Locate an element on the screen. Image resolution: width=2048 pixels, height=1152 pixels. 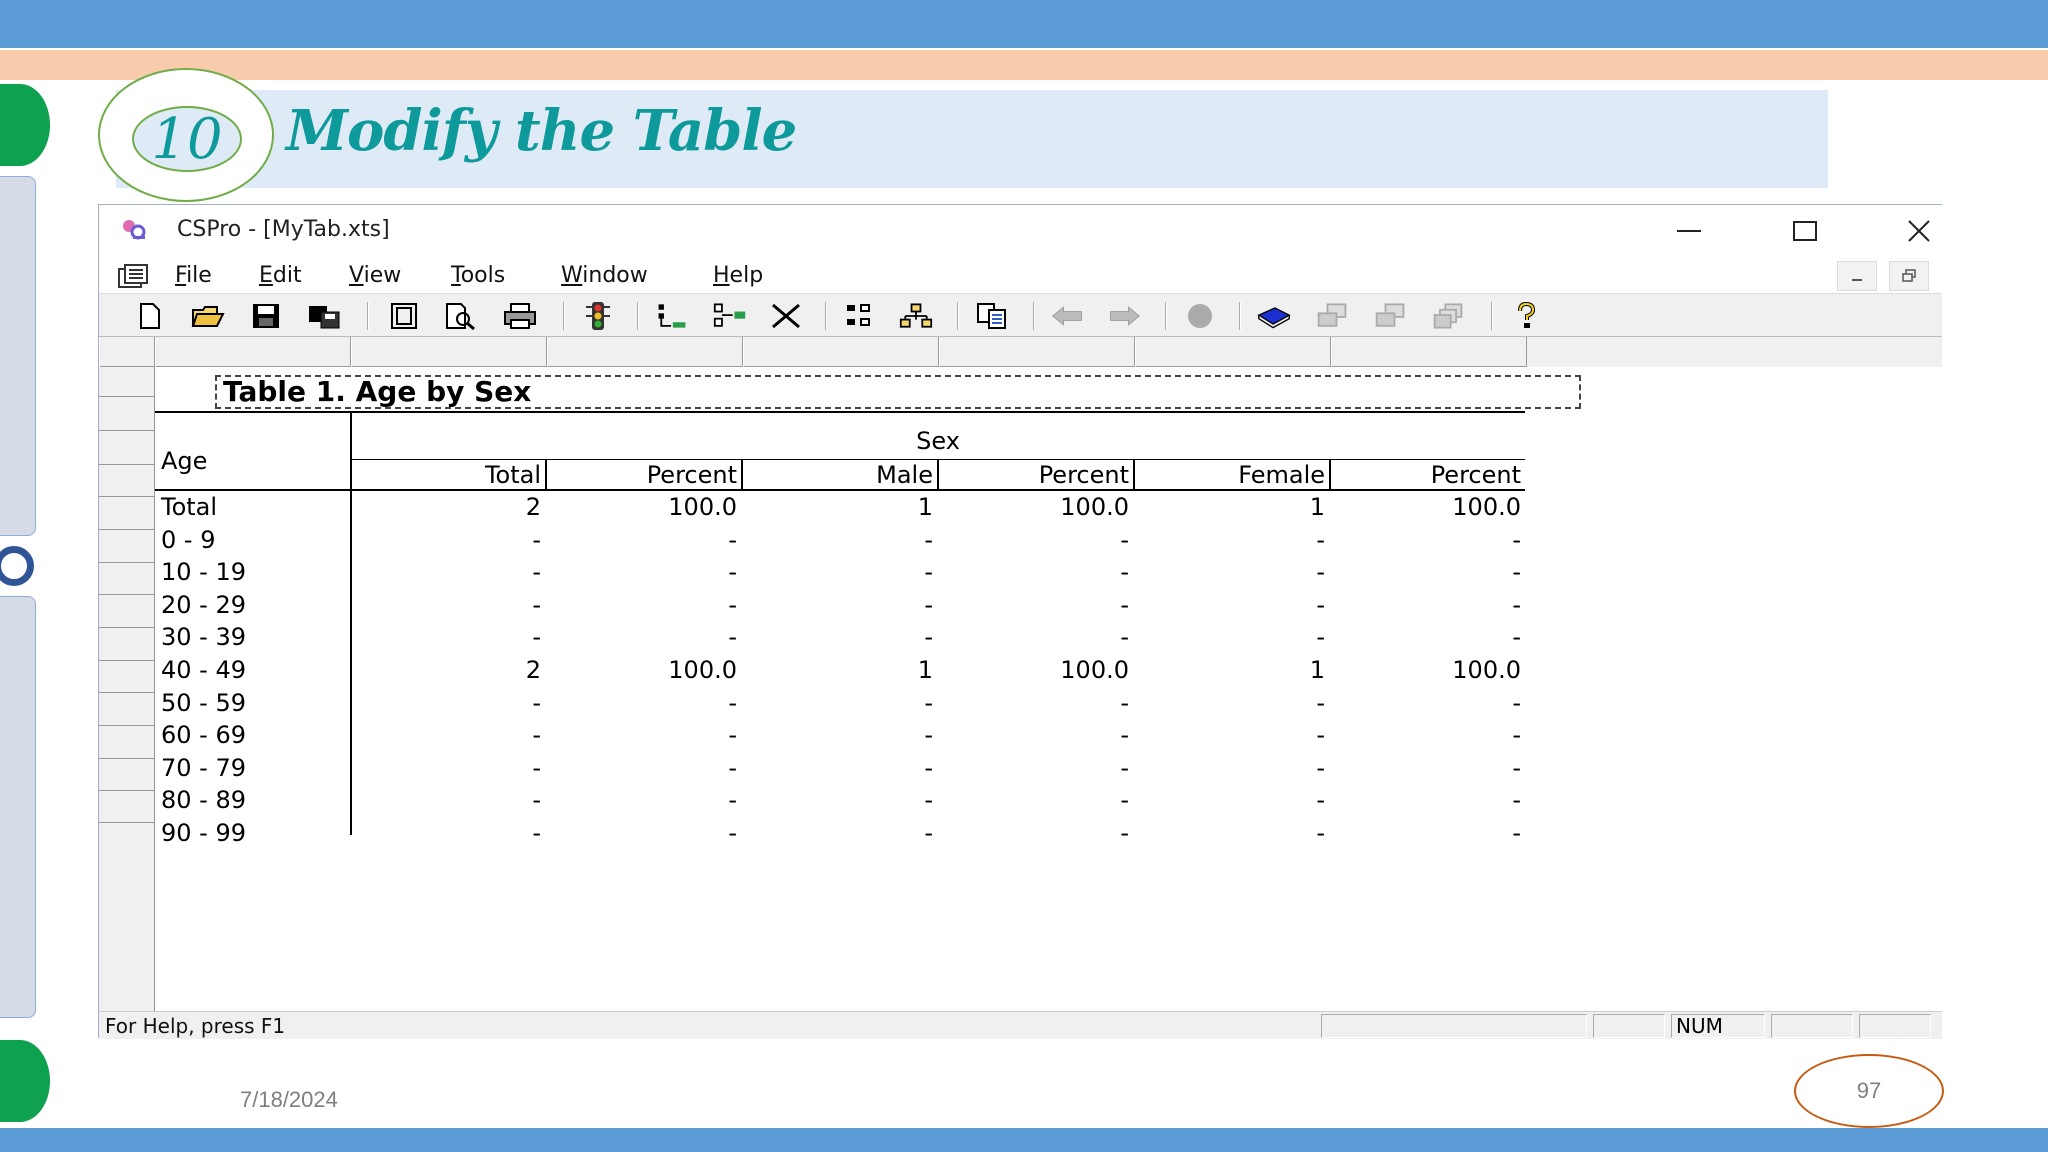
stub-header: Age is located at coordinates (184, 461).